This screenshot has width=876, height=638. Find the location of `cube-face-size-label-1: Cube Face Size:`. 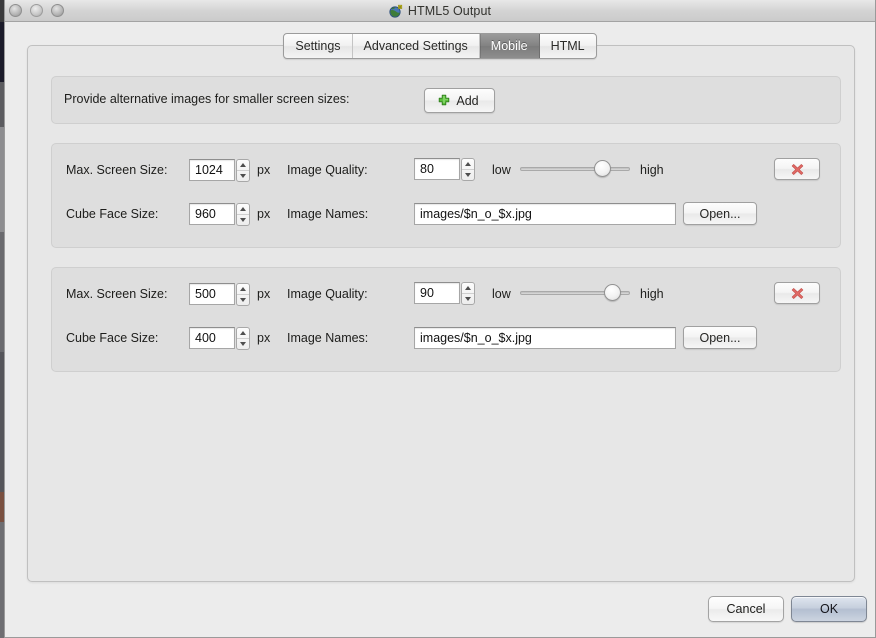

cube-face-size-label-1: Cube Face Size: is located at coordinates (112, 214).